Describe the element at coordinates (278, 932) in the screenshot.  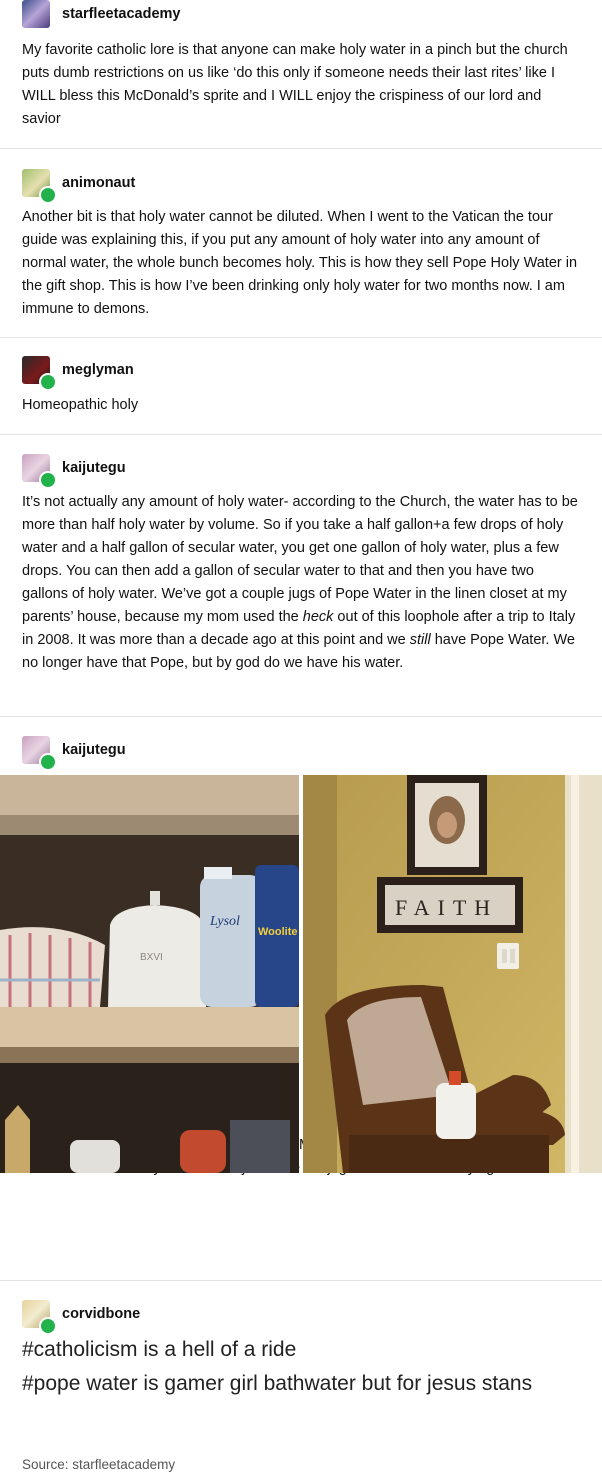
I see `detergent-label: Woolite OX` at that location.